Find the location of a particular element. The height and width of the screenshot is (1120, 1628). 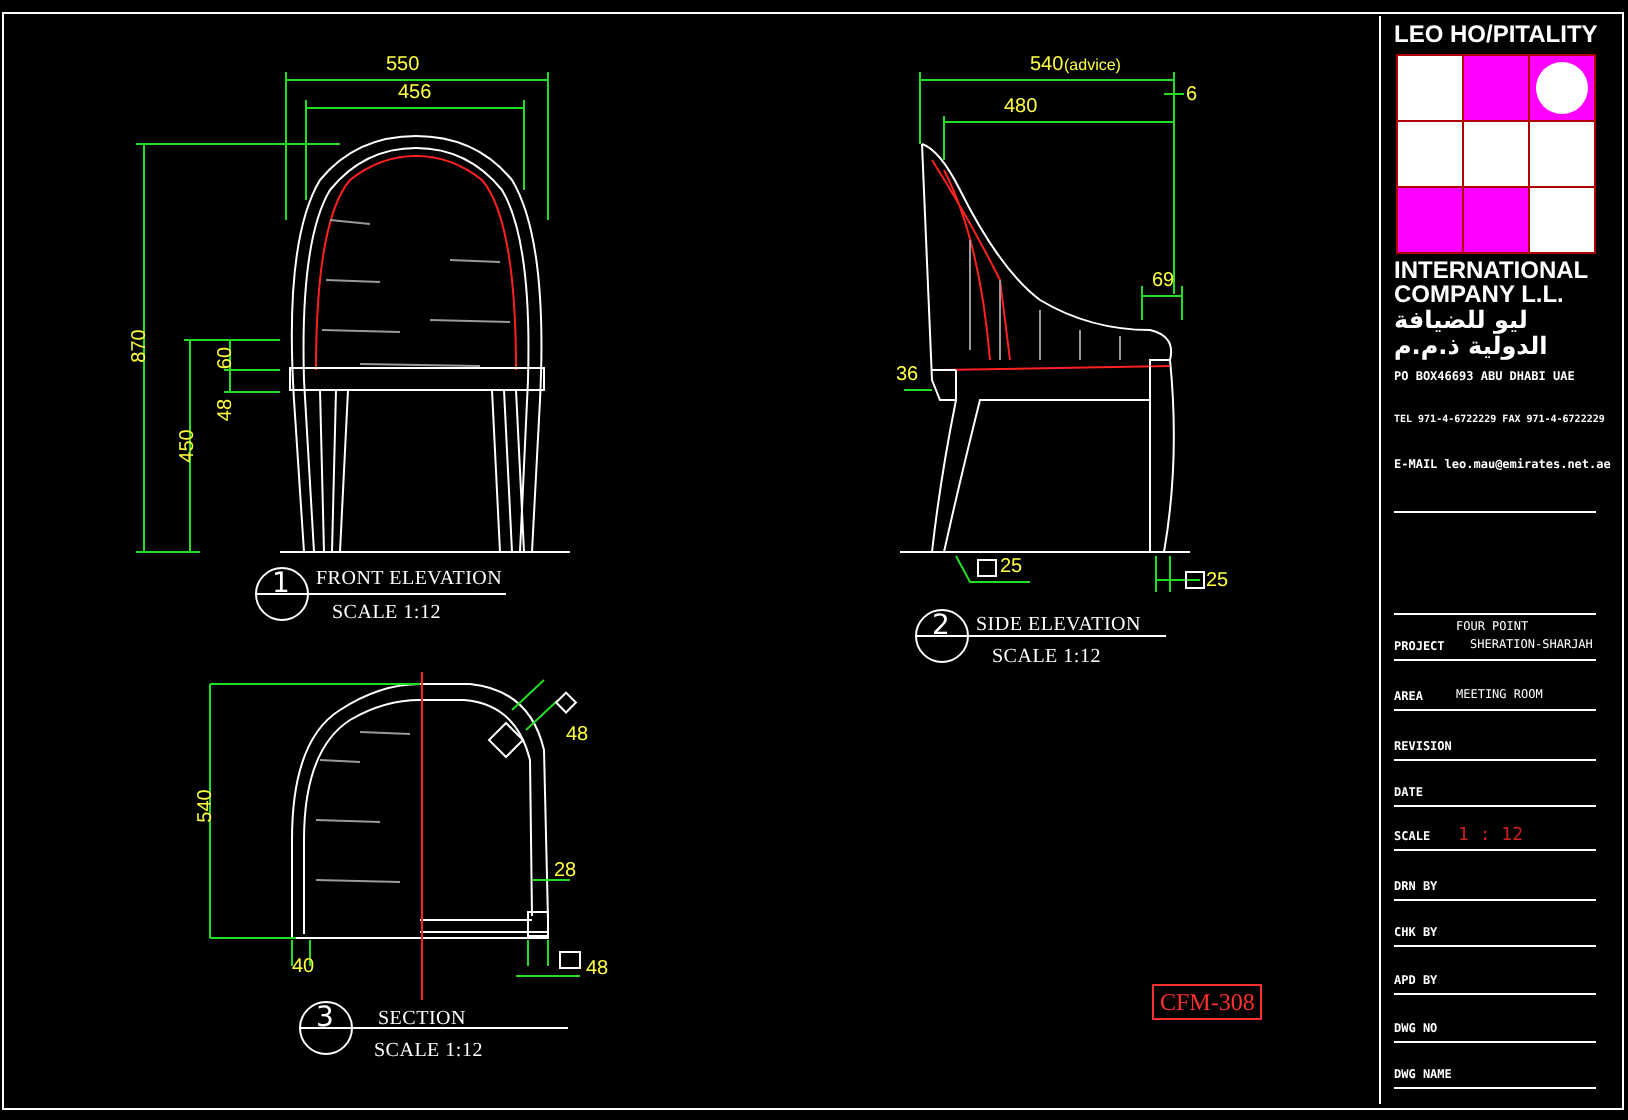

company-arabic-name: الدولية ذ.م.م is located at coordinates (1471, 346).